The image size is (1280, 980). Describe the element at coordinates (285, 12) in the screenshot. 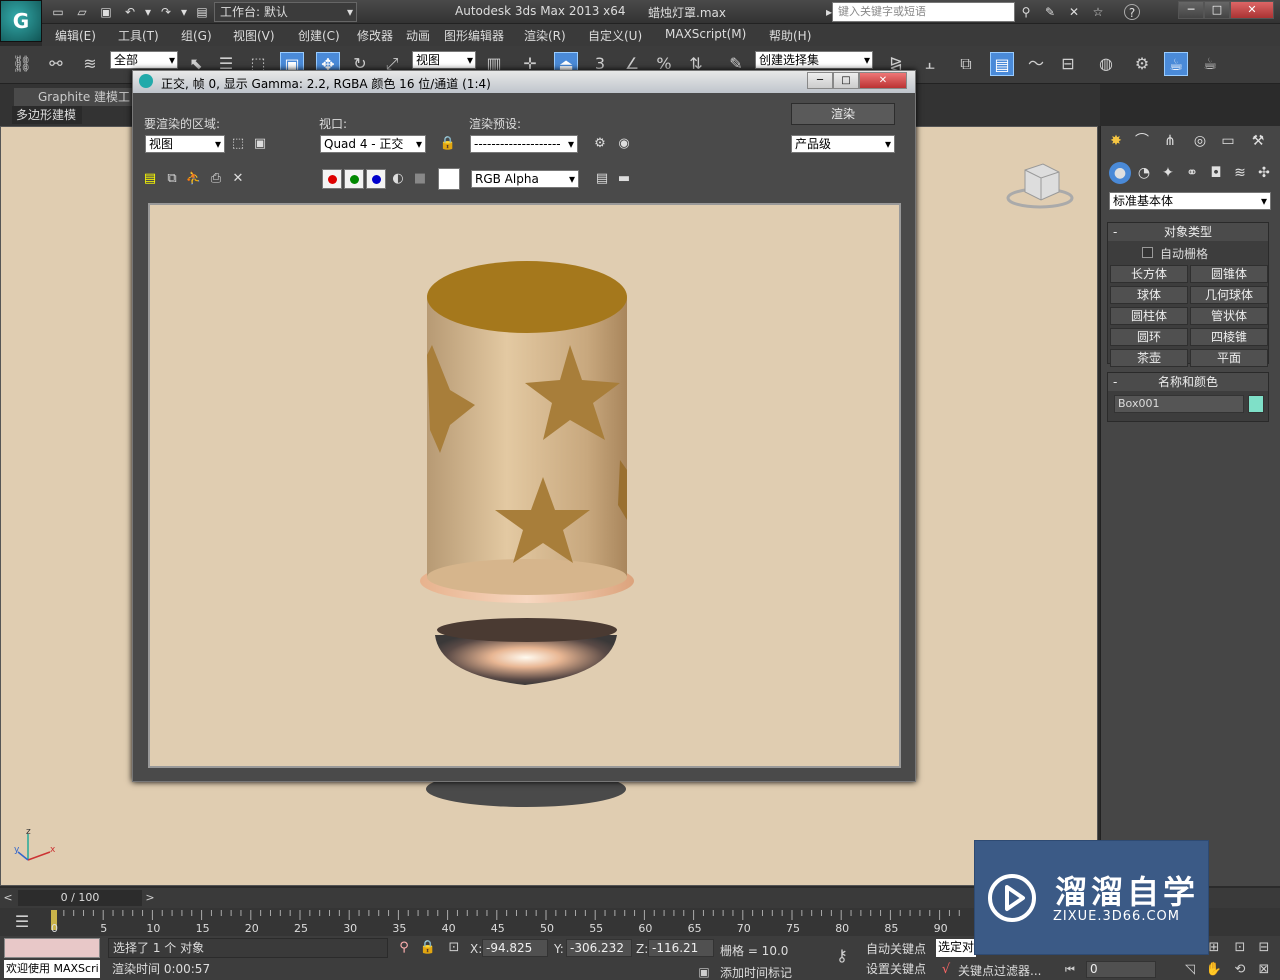

I see `workspace-select: 工作台: 默认` at that location.